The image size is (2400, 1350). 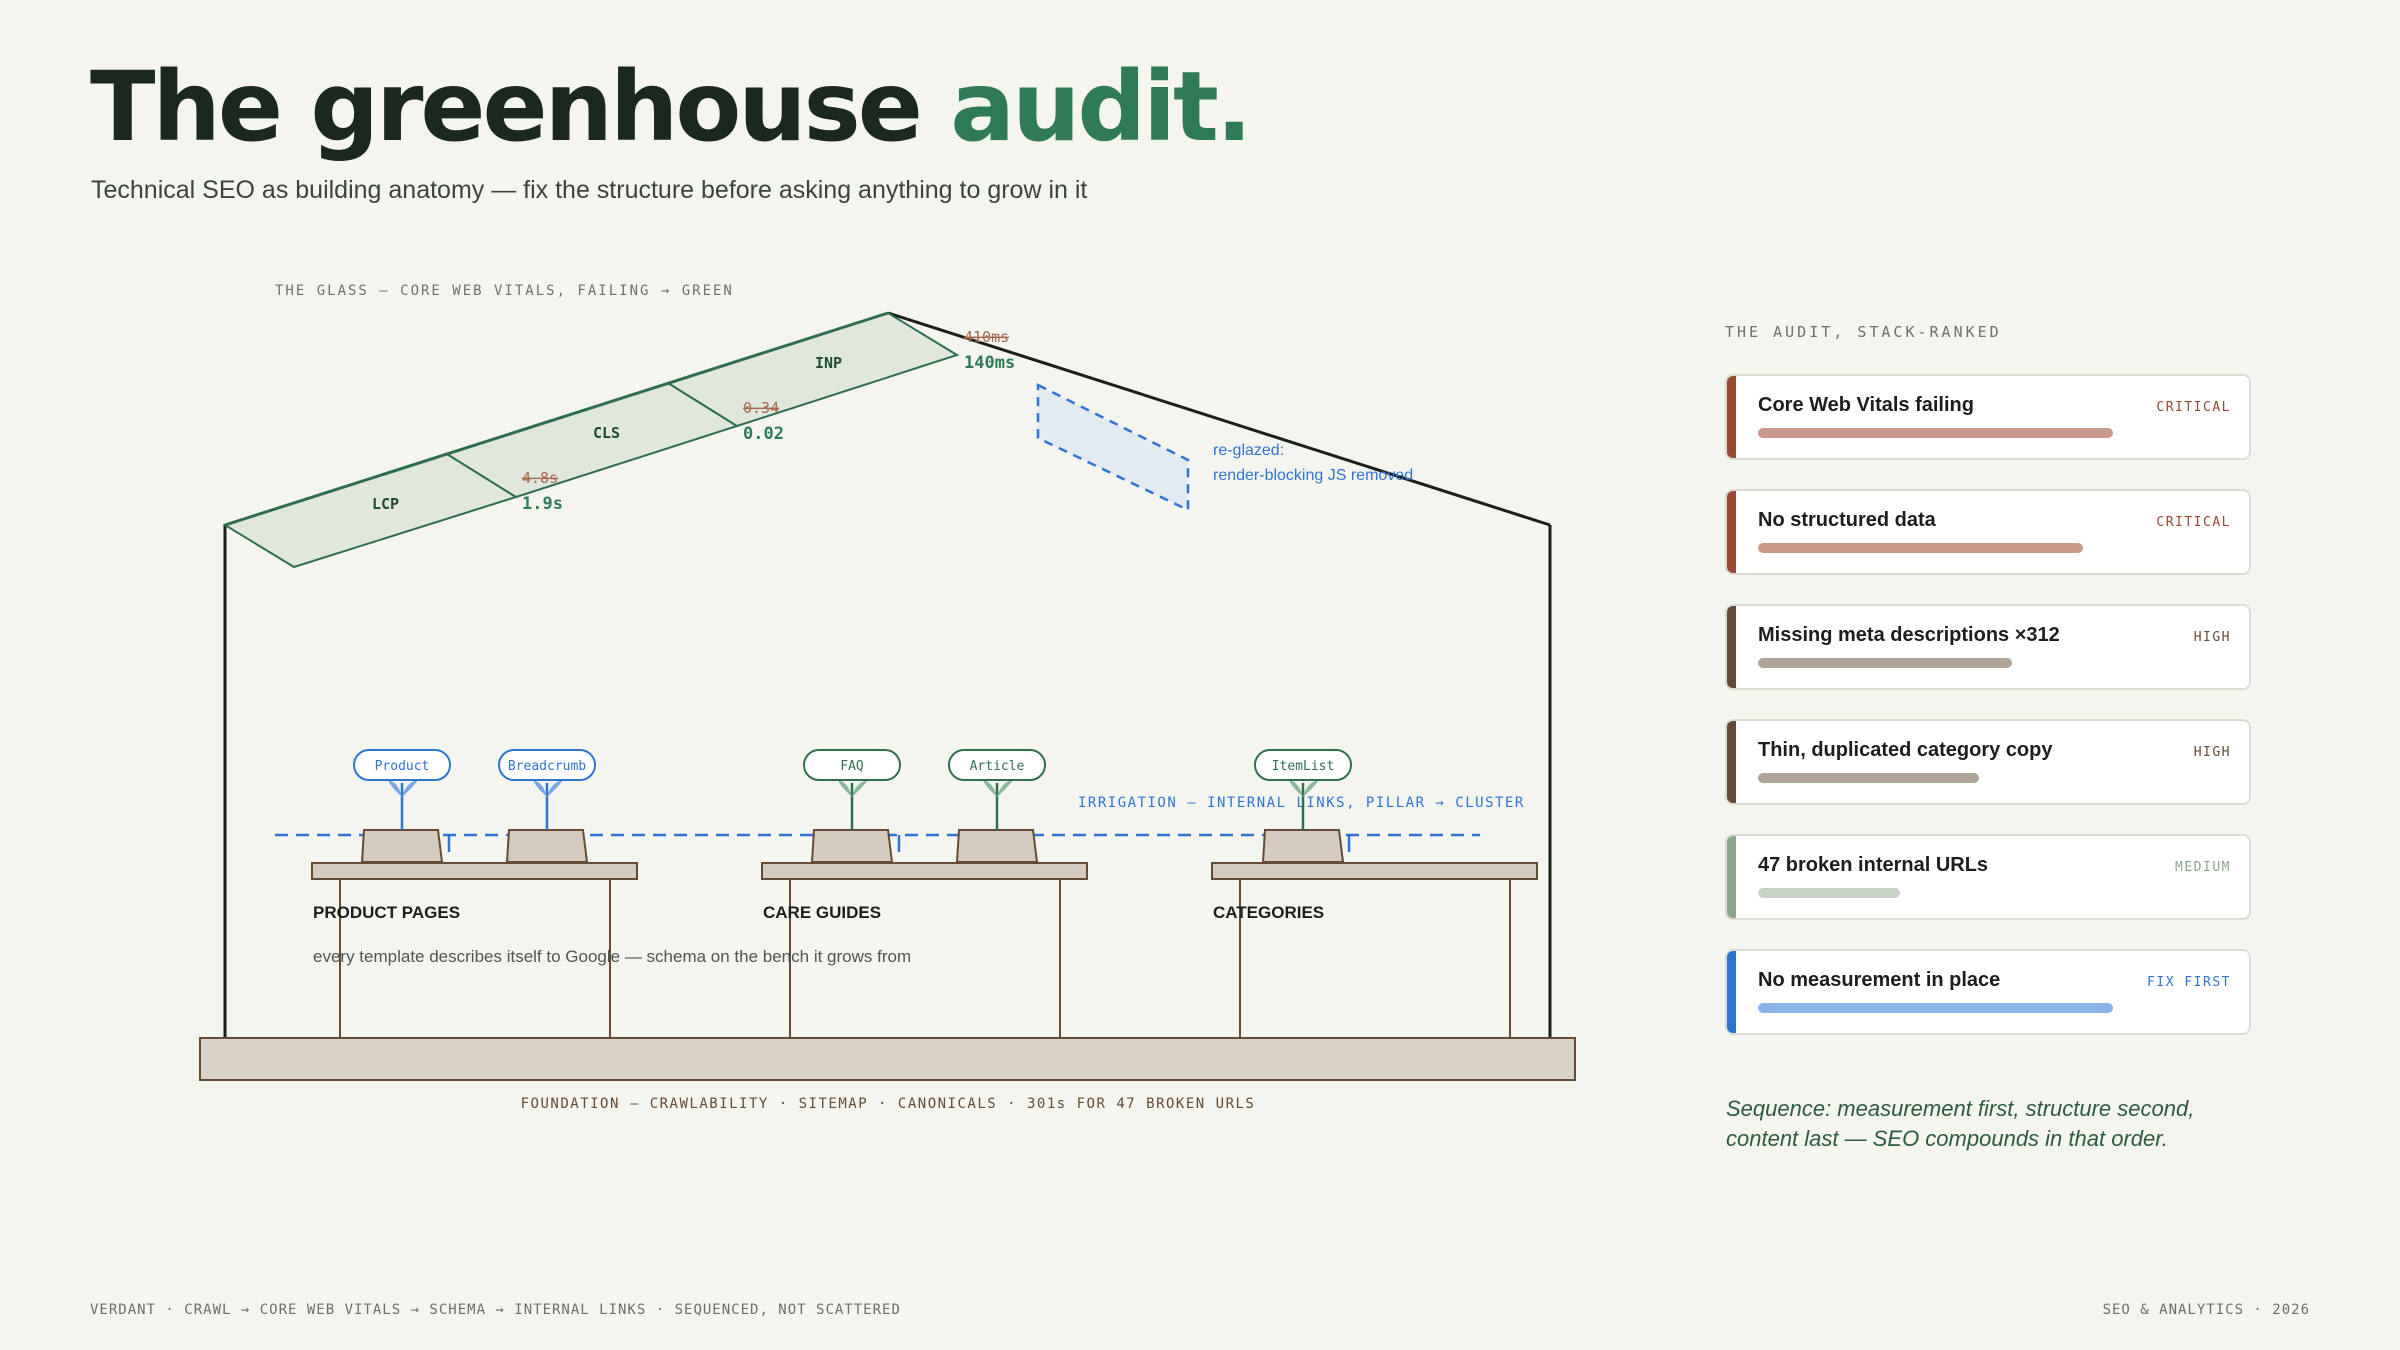 What do you see at coordinates (1863, 332) in the screenshot?
I see `audit-heading: THE AUDIT, STACK-RANKED` at bounding box center [1863, 332].